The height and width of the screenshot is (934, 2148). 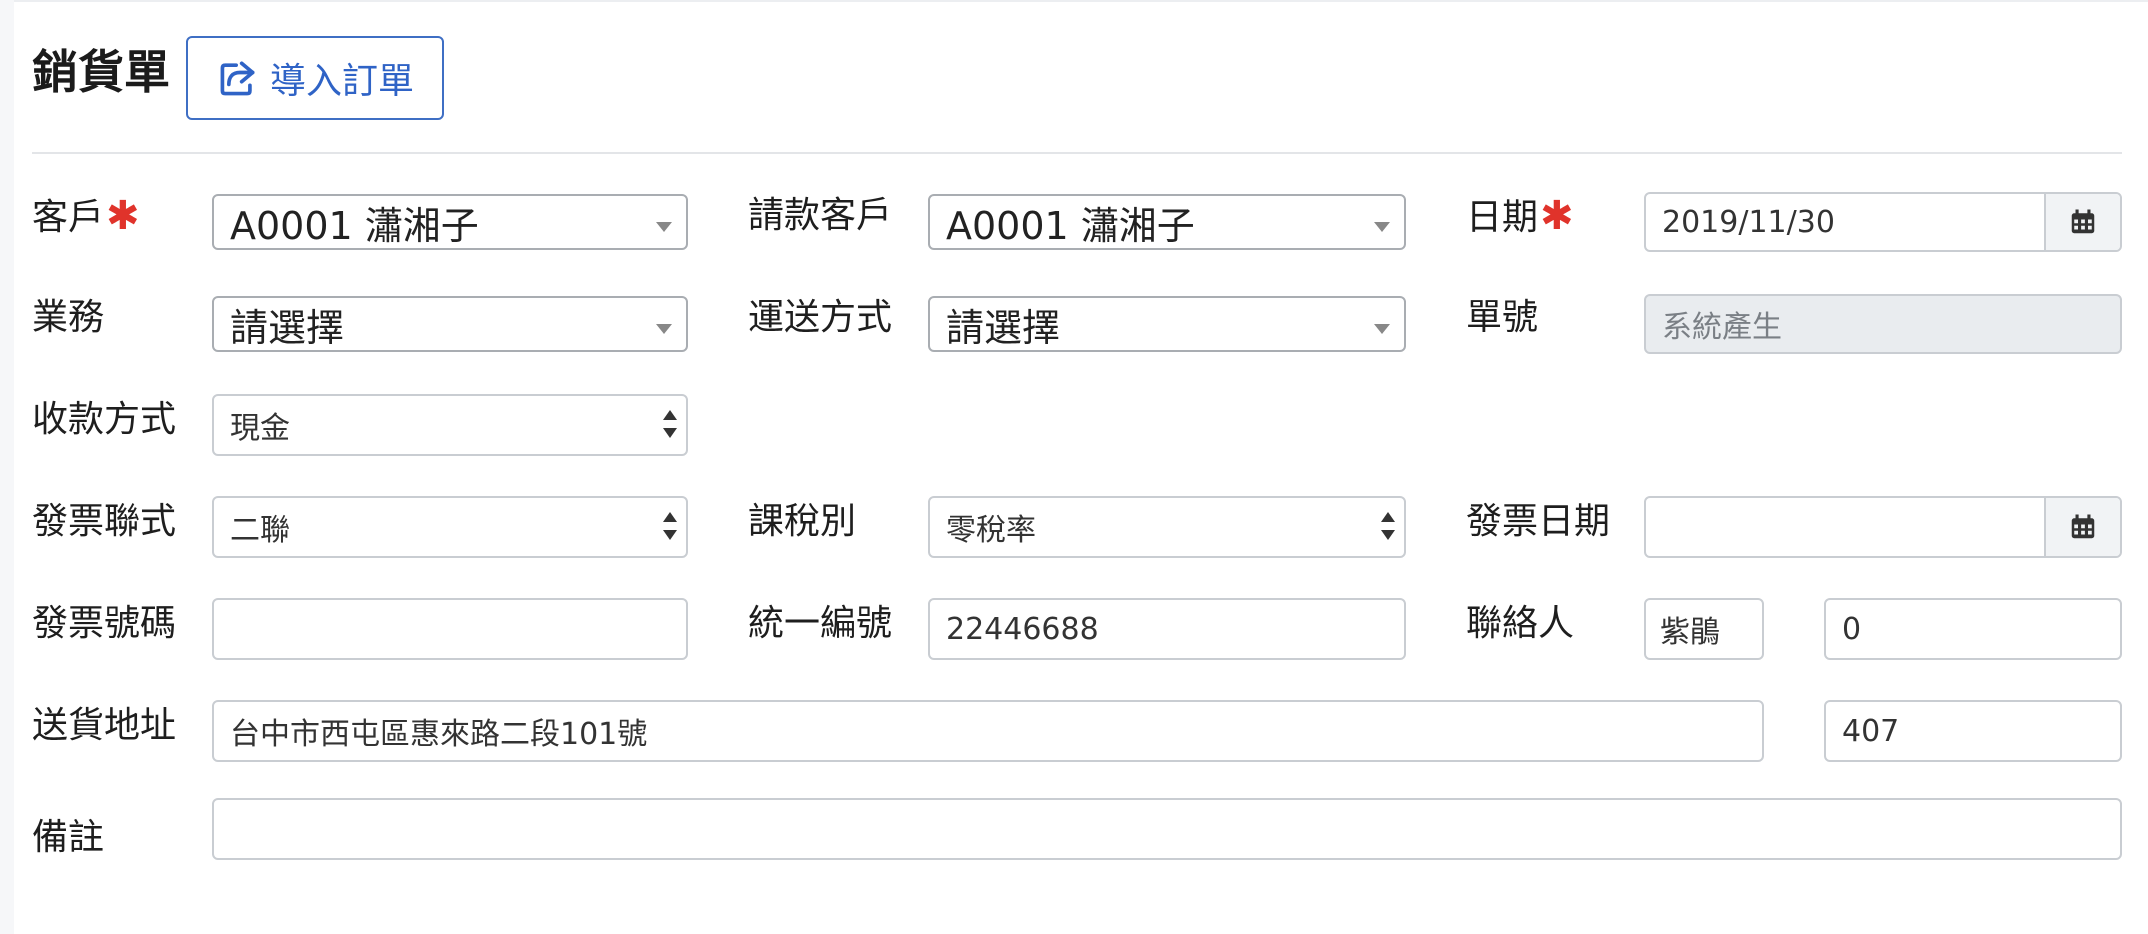 I want to click on contact-name-value: 紫鵑, so click(x=1690, y=632).